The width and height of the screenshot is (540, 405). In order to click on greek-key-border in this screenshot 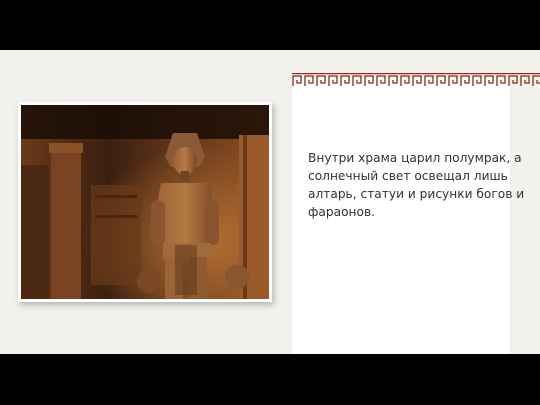, I will do `click(416, 80)`.